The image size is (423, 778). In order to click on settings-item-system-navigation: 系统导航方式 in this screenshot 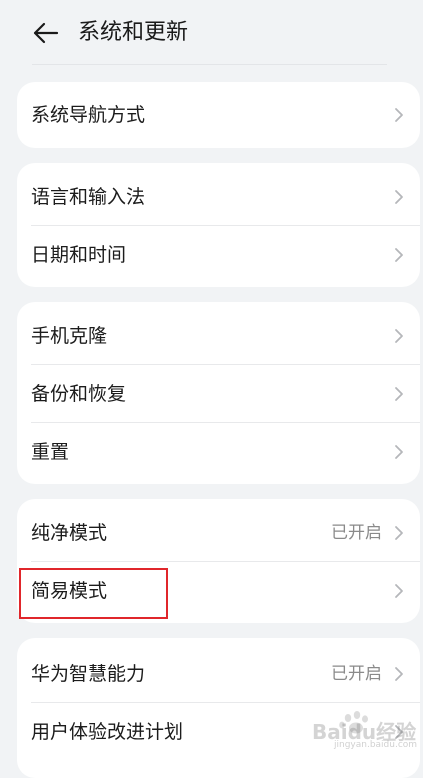, I will do `click(218, 115)`.